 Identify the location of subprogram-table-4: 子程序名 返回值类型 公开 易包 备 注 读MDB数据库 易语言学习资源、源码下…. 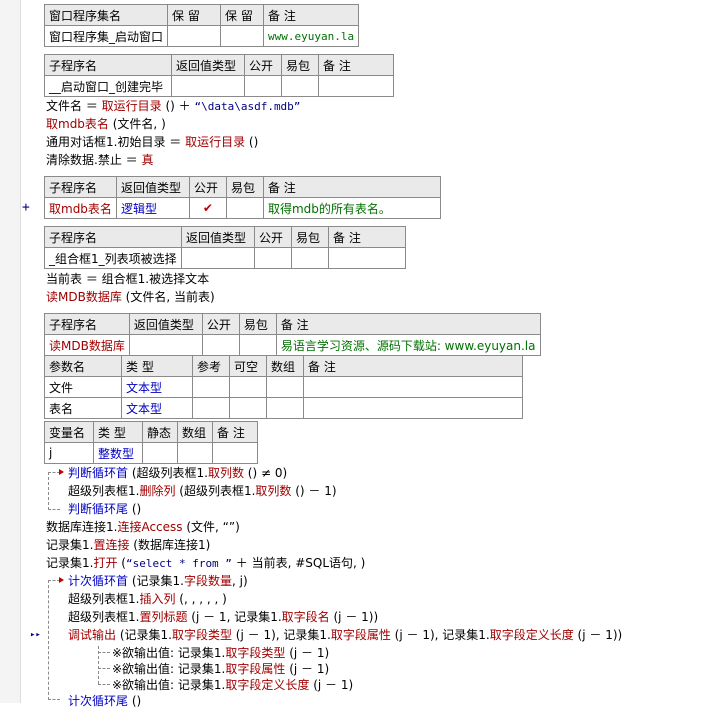
(292, 334).